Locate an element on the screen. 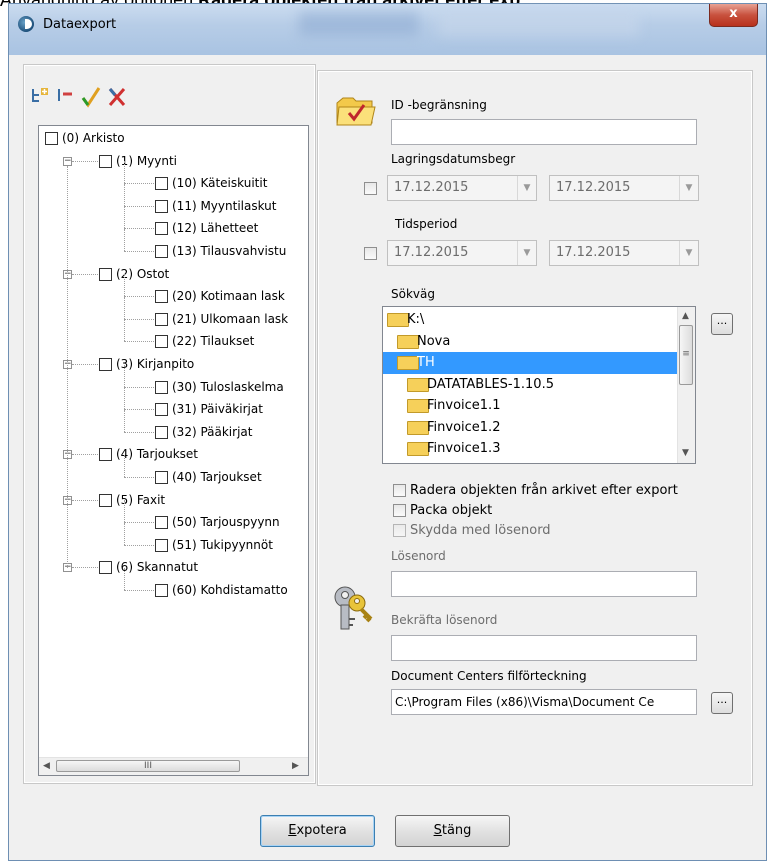  close-window-button: x is located at coordinates (733, 15).